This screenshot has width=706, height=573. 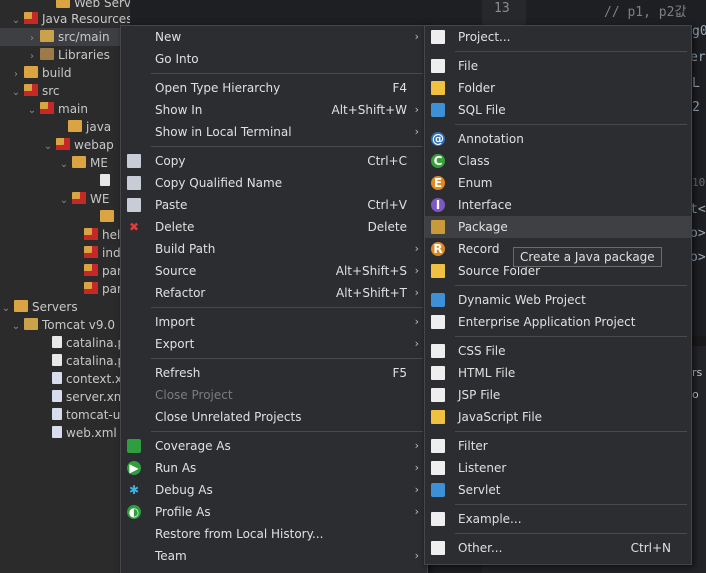 What do you see at coordinates (482, 351) in the screenshot?
I see `menu-item-label: CSS File` at bounding box center [482, 351].